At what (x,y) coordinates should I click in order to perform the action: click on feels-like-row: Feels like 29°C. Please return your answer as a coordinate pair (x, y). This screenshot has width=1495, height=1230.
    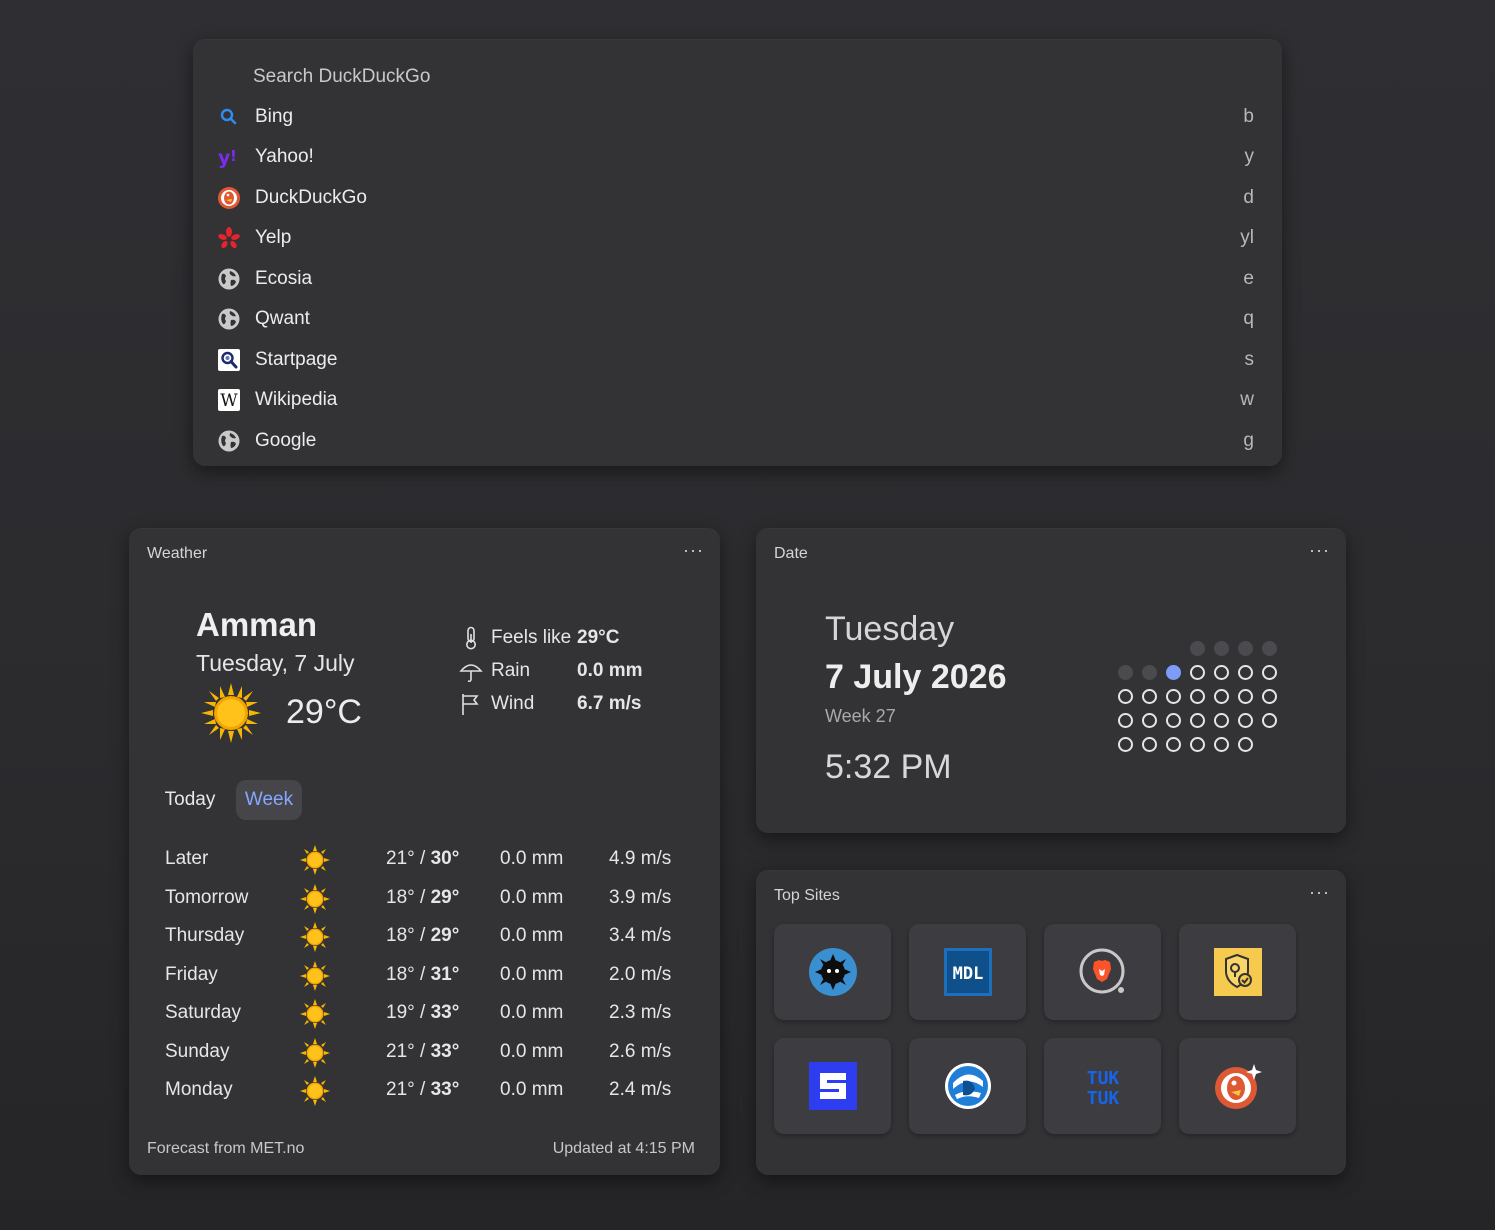
    Looking at the image, I should click on (539, 638).